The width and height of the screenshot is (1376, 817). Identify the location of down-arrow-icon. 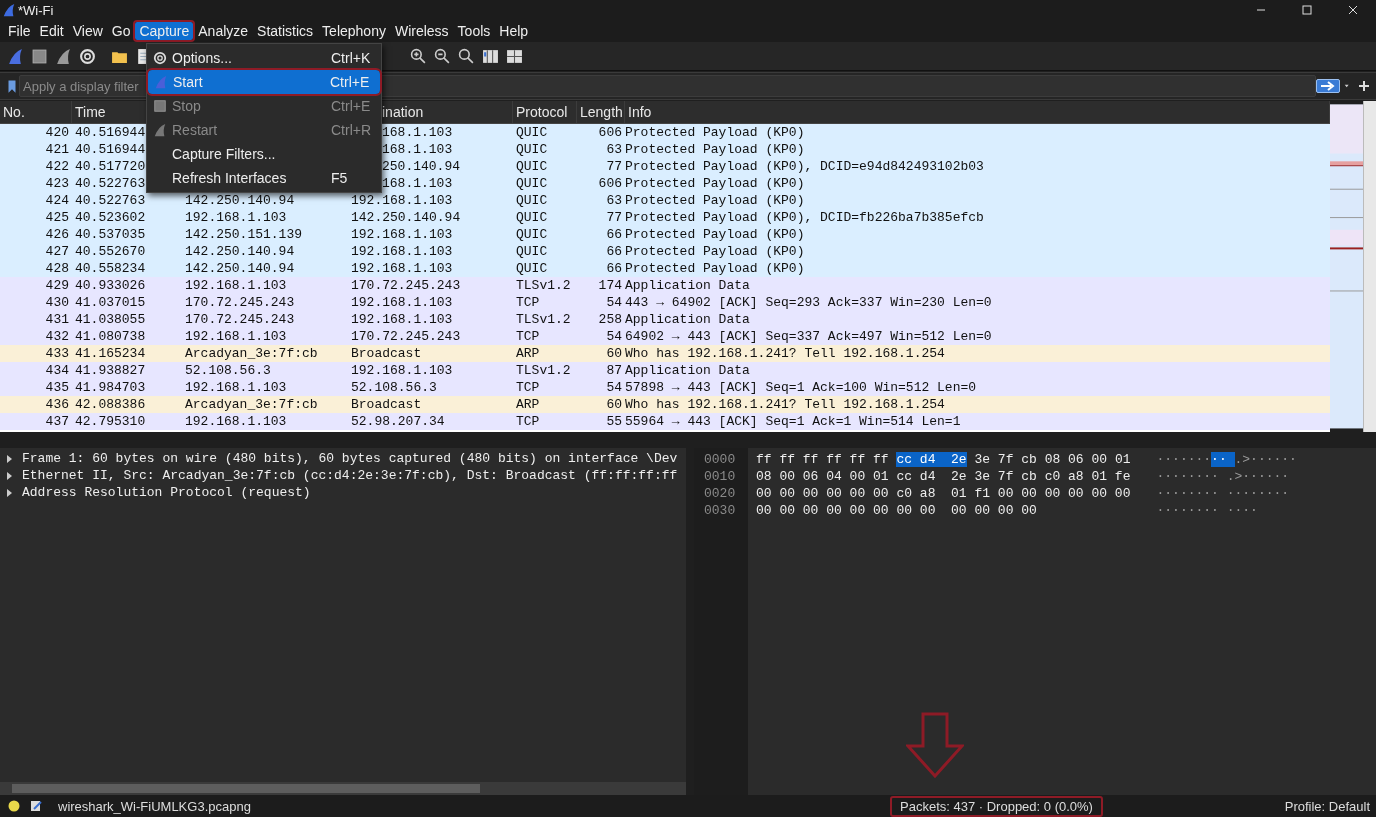
(935, 745).